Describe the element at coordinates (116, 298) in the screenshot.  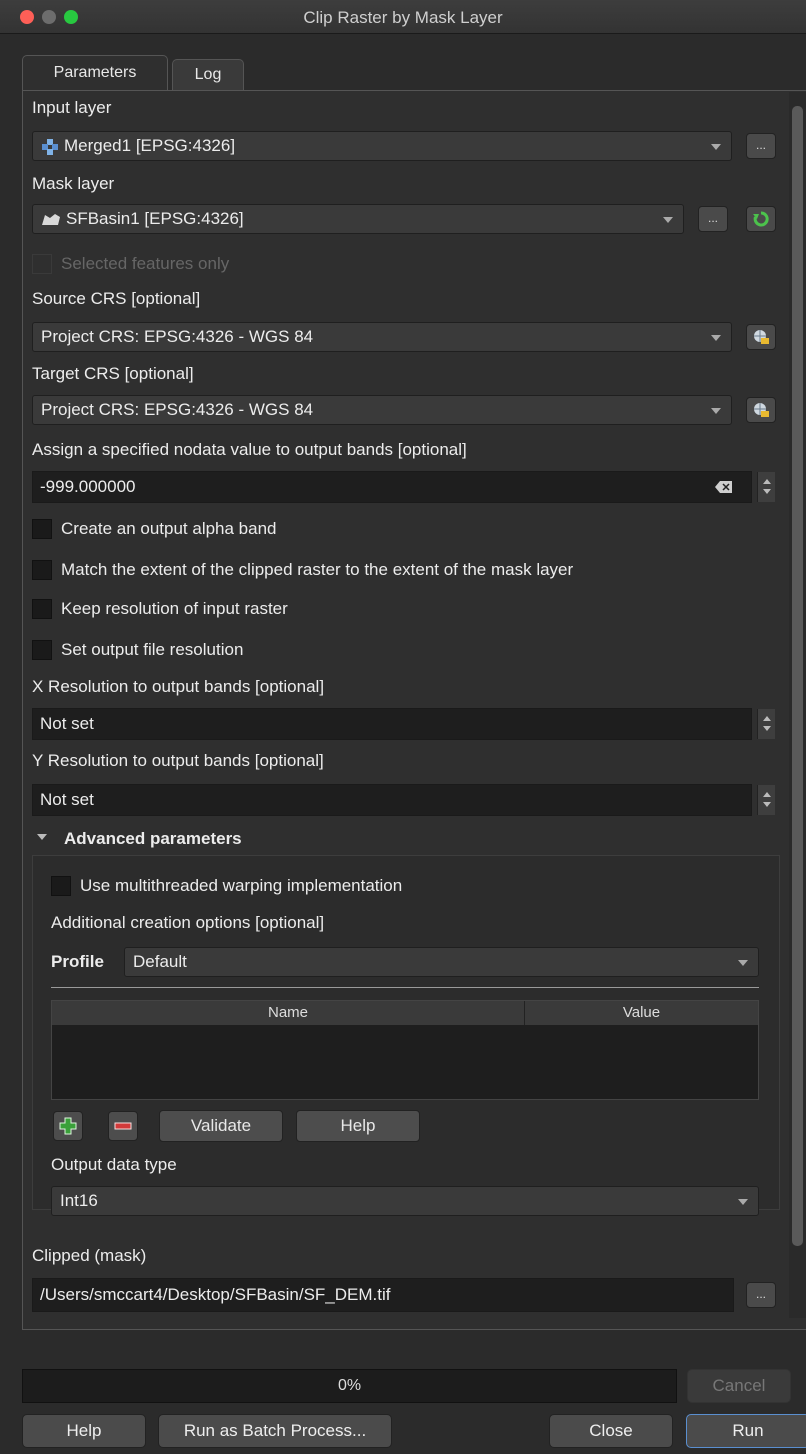
I see `source-crs-label: Source CRS [optional]` at that location.